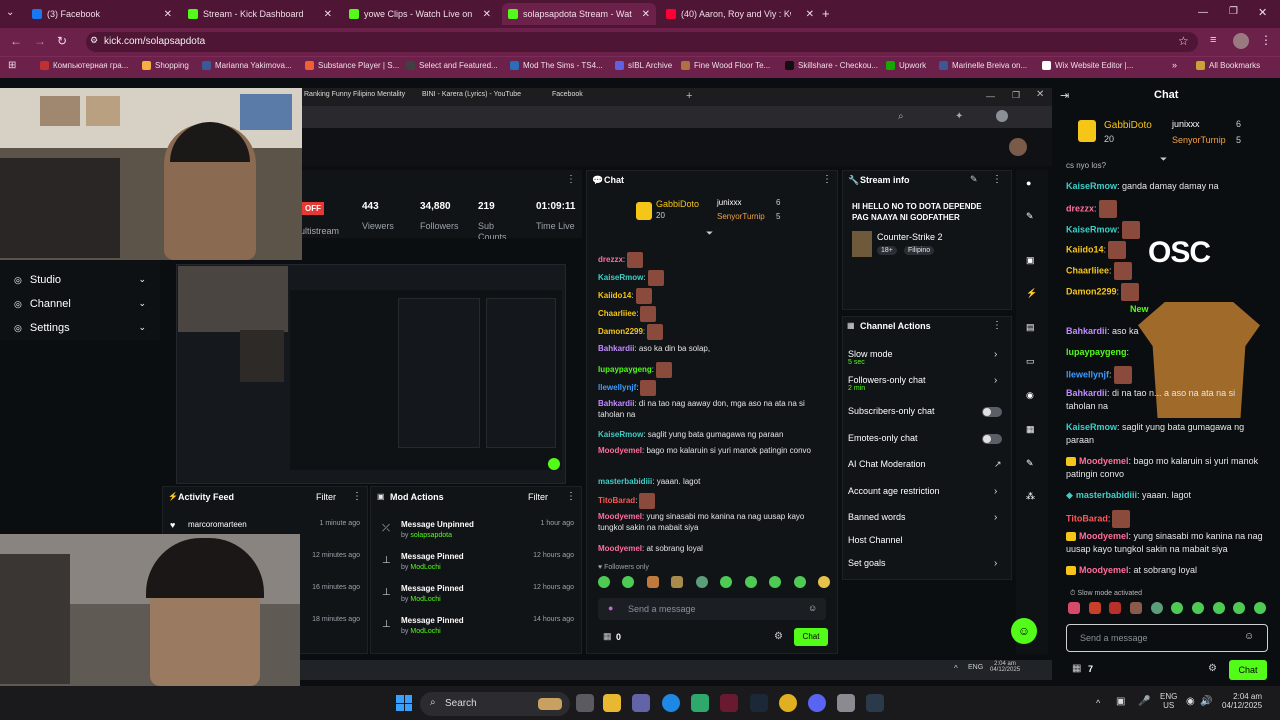 The height and width of the screenshot is (720, 1280). What do you see at coordinates (1030, 496) in the screenshot?
I see `nodes-icon: ⁂` at bounding box center [1030, 496].